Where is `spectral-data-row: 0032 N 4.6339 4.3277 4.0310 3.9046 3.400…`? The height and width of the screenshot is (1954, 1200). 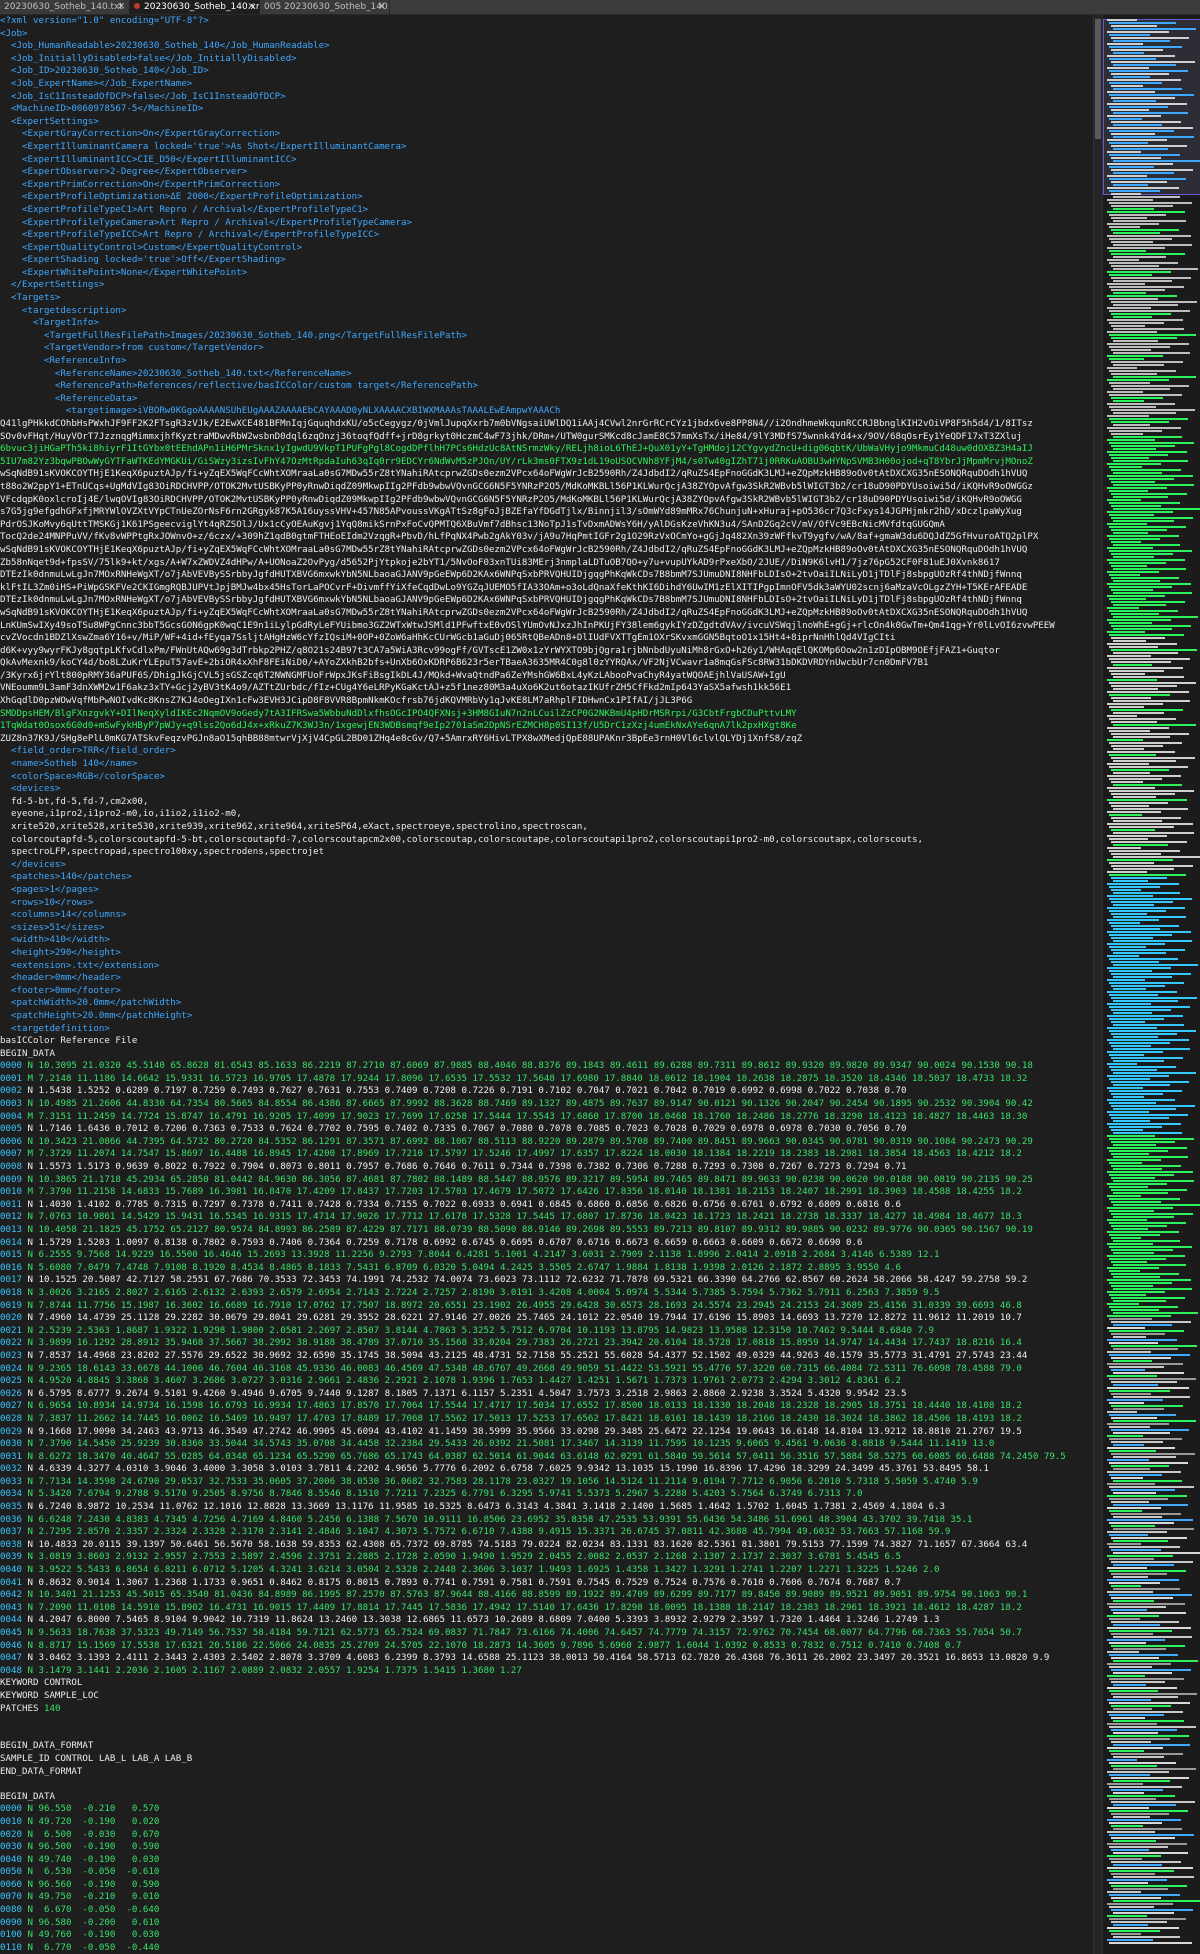 spectral-data-row: 0032 N 4.6339 4.3277 4.0310 3.9046 3.400… is located at coordinates (546, 1469).